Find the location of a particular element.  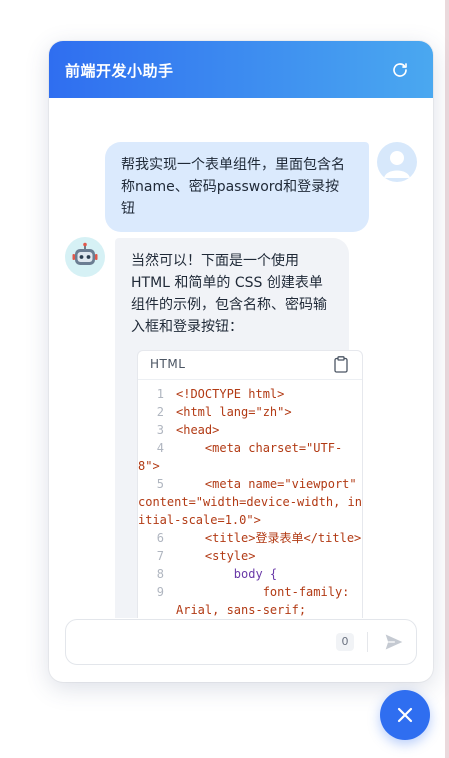

char-count: 0 is located at coordinates (345, 642).